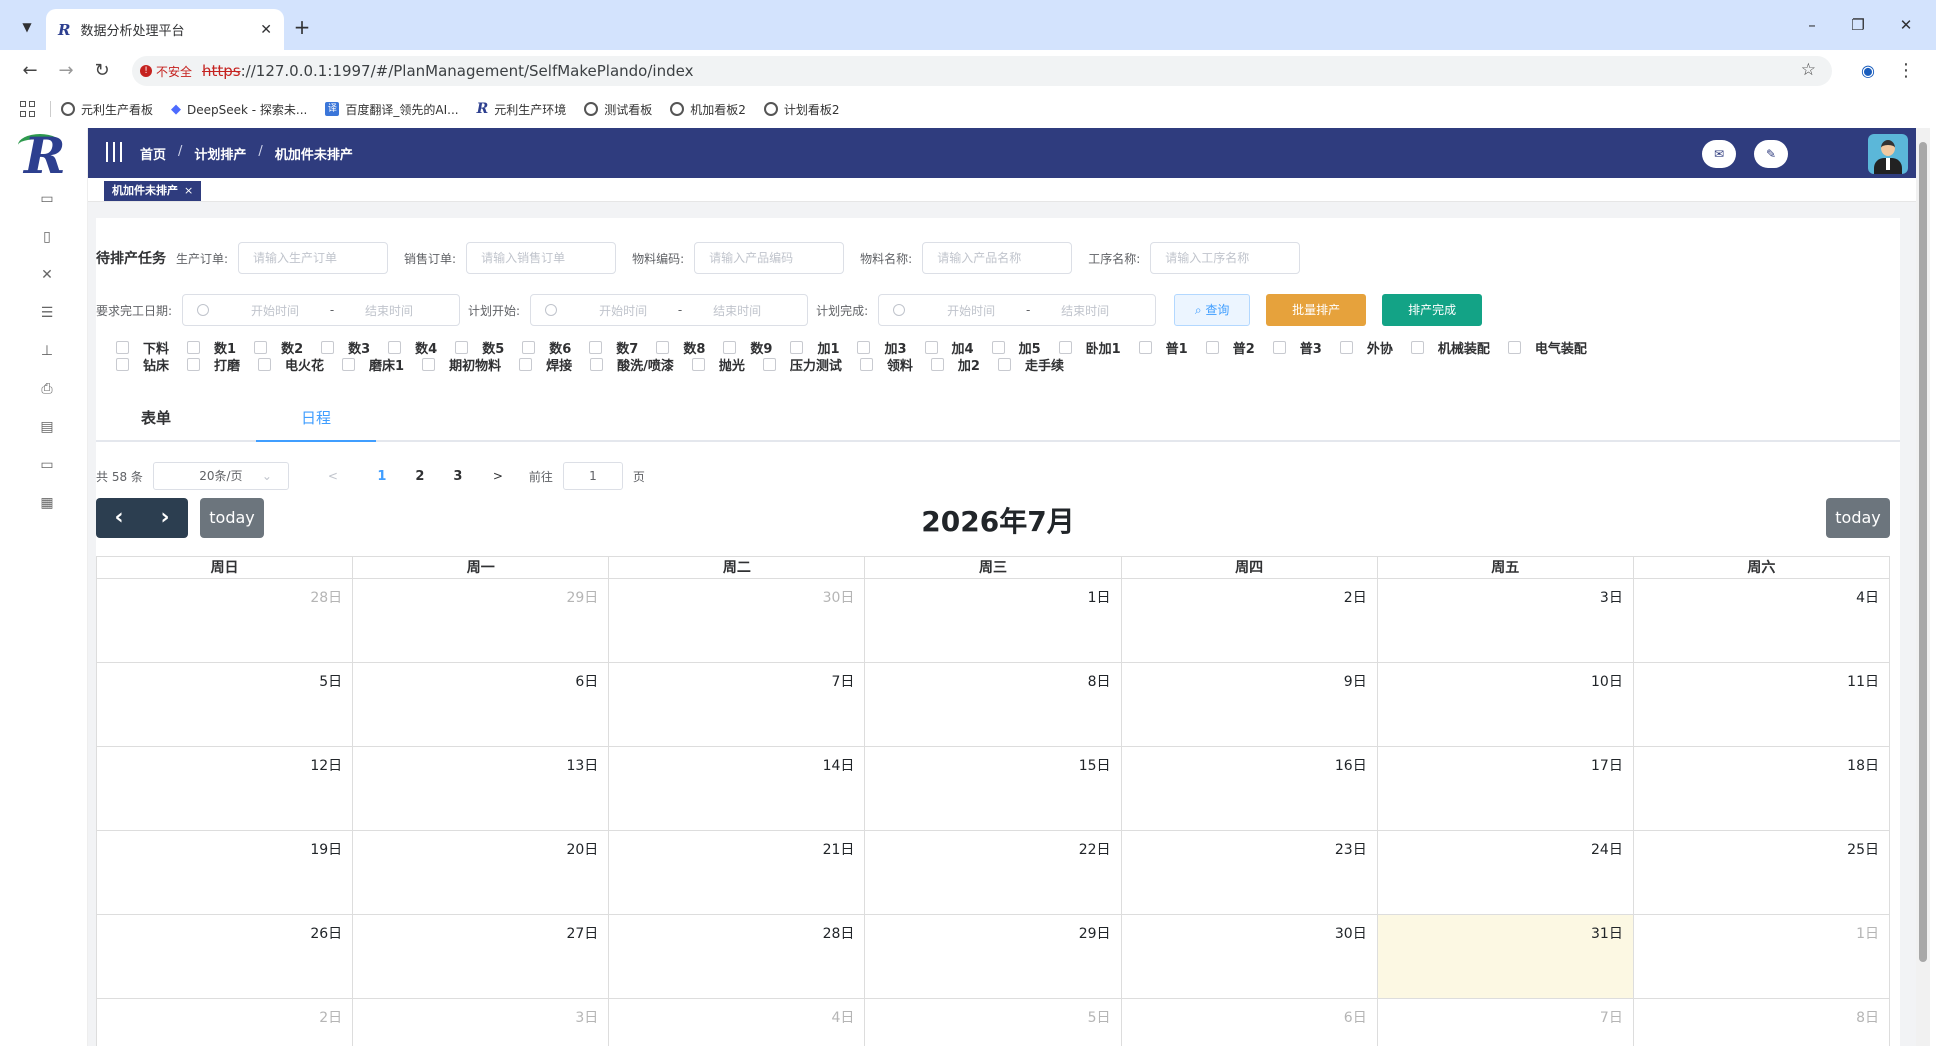 This screenshot has height=1048, width=1936. Describe the element at coordinates (498, 476) in the screenshot. I see `next-page-icon: >` at that location.